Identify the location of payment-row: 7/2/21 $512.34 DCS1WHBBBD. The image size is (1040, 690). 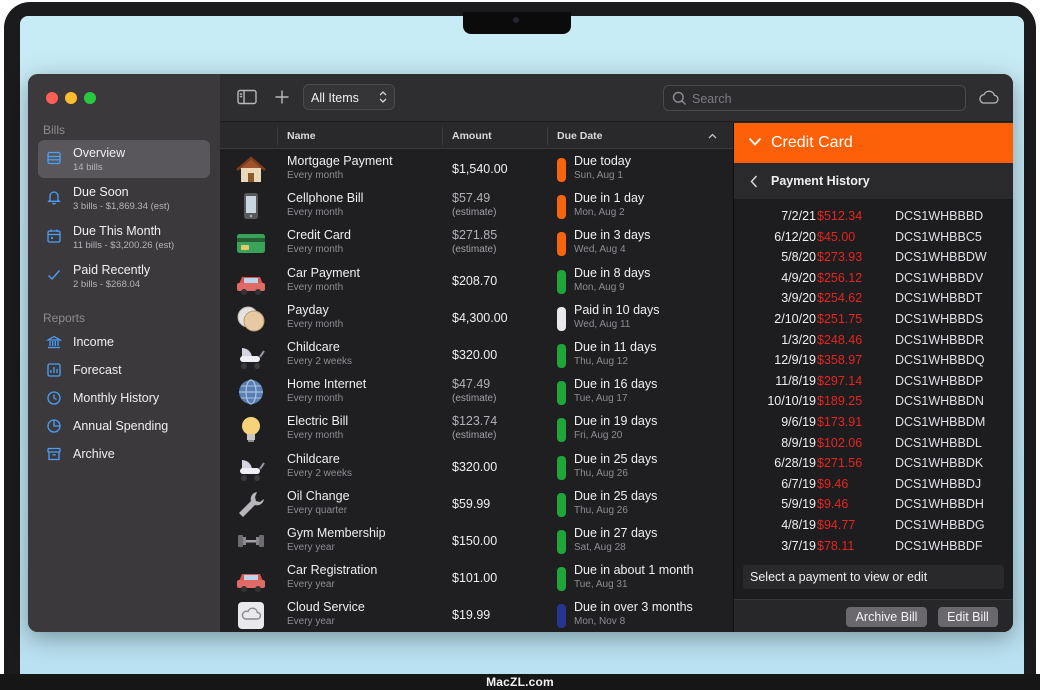
(873, 219).